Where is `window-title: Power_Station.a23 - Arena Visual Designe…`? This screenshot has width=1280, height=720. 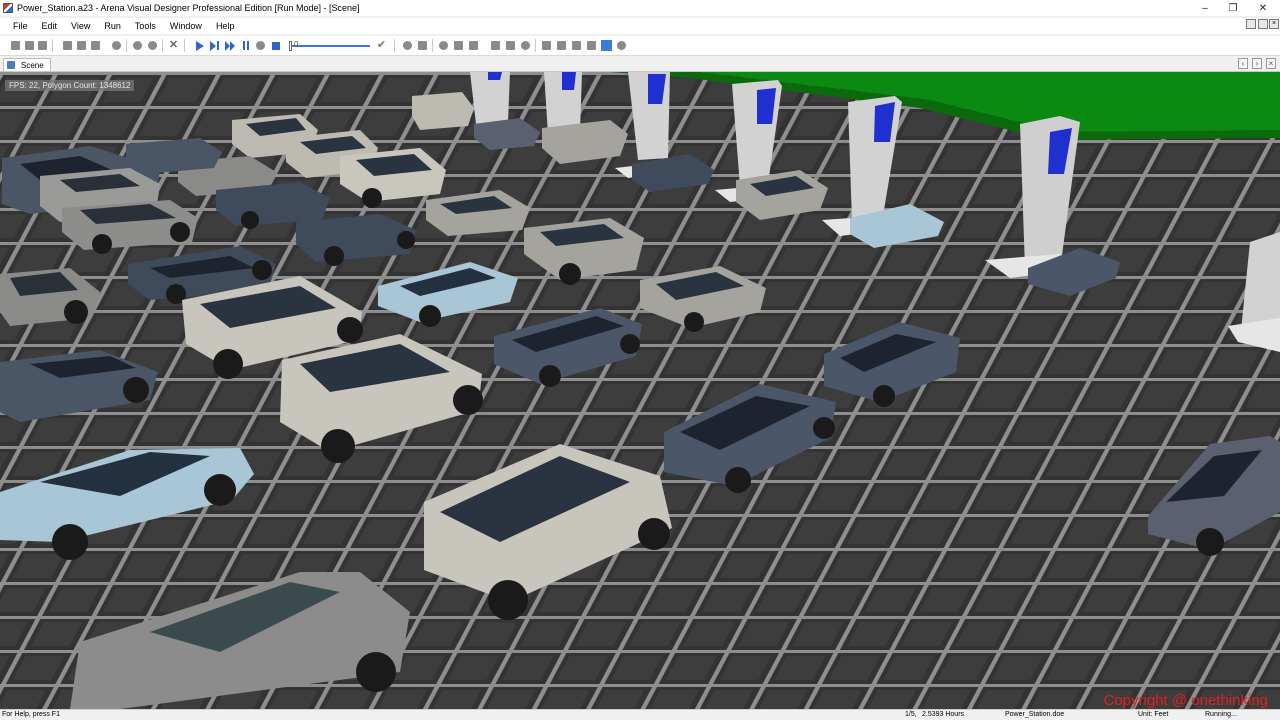 window-title: Power_Station.a23 - Arena Visual Designe… is located at coordinates (188, 8).